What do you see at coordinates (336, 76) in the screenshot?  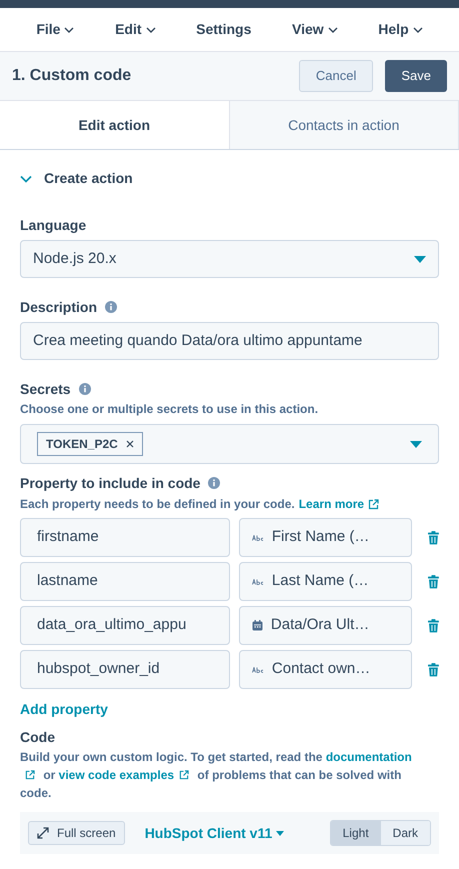 I see `cancel-button: Cancel` at bounding box center [336, 76].